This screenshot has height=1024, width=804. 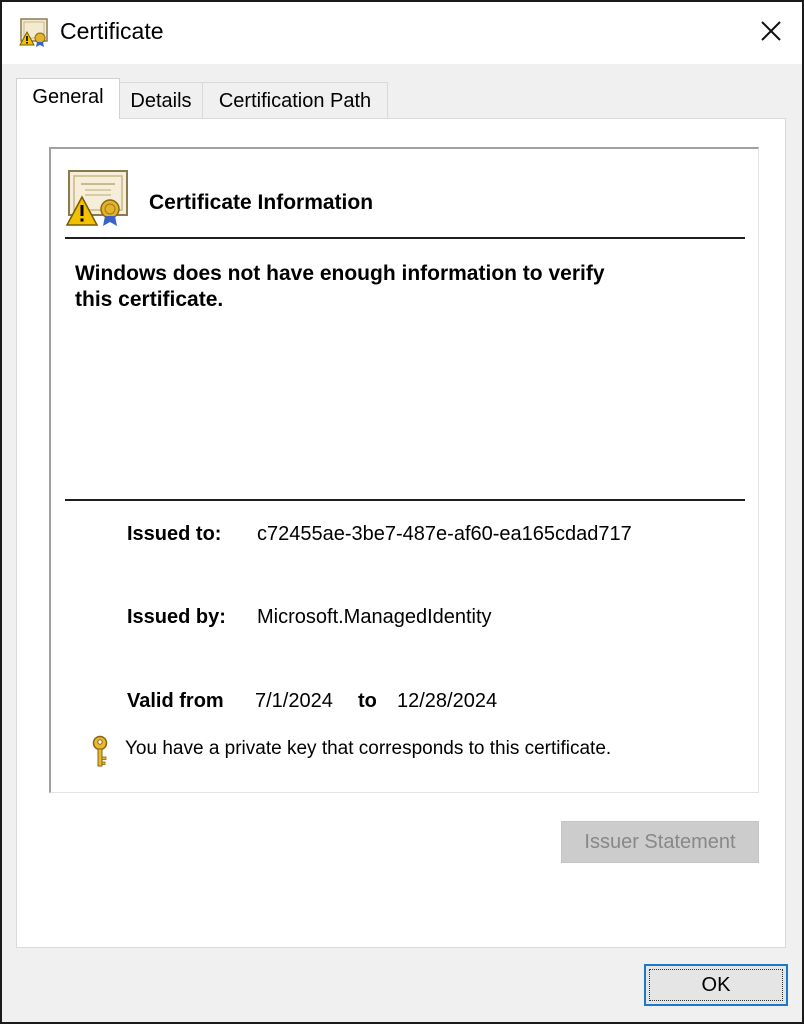 I want to click on issued-to-label: Issued to:, so click(x=174, y=534).